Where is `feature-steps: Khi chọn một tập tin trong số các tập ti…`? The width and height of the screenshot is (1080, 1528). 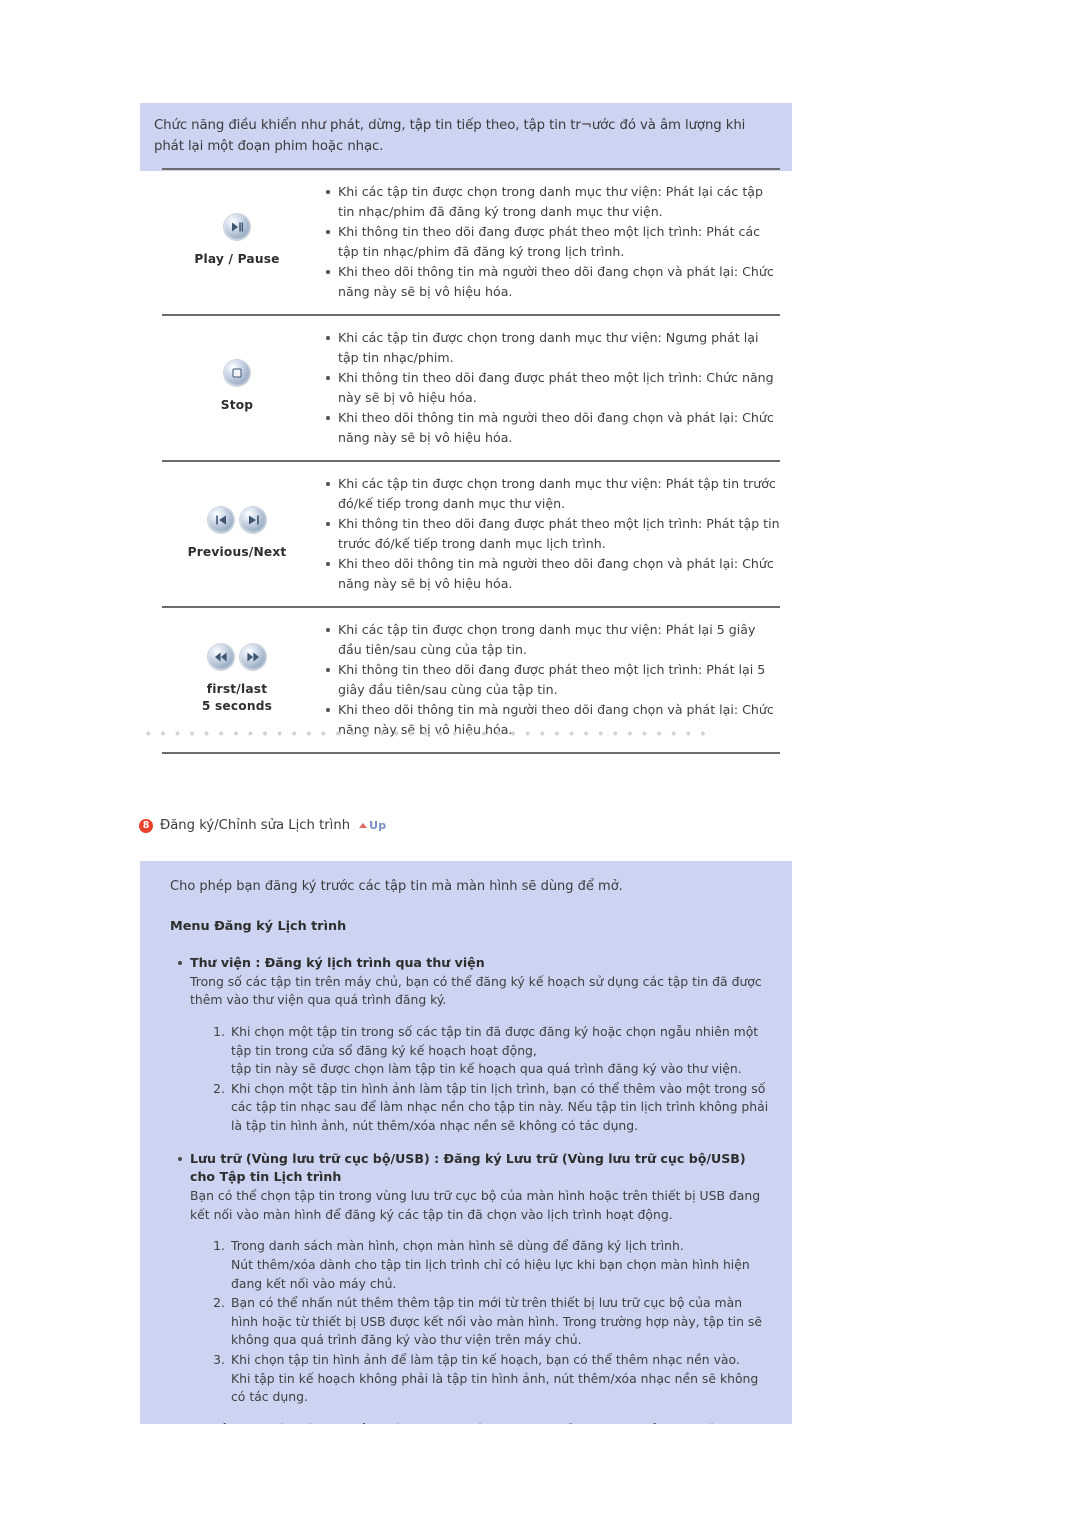
feature-steps: Khi chọn một tập tin trong số các tập ti… is located at coordinates (481, 1079).